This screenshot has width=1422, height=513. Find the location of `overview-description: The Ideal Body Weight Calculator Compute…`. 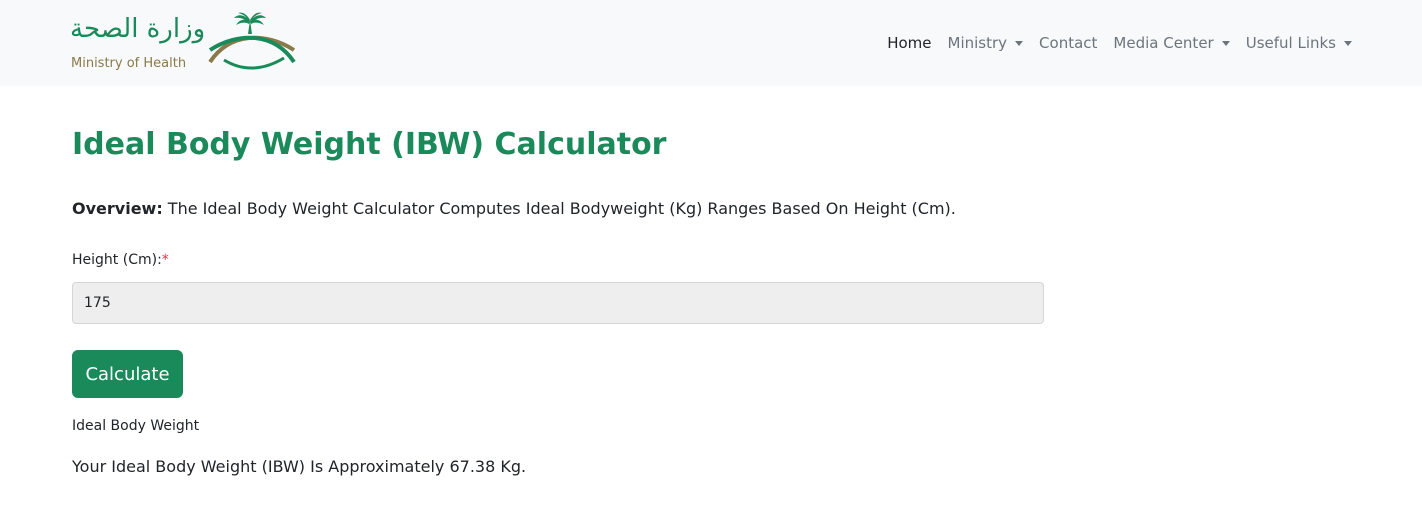

overview-description: The Ideal Body Weight Calculator Compute… is located at coordinates (559, 208).